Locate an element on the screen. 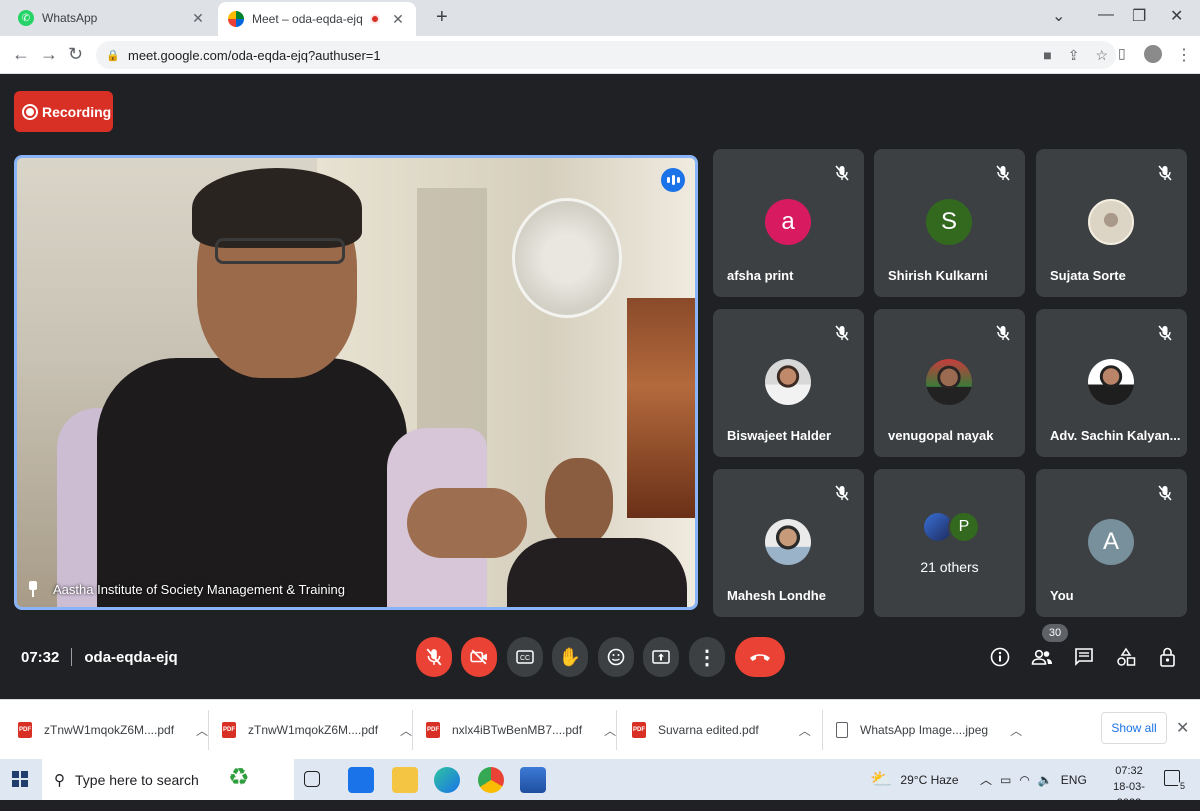 This screenshot has height=811, width=1200. system-clock: 07:32 18-03-2023 is located at coordinates (1129, 787).